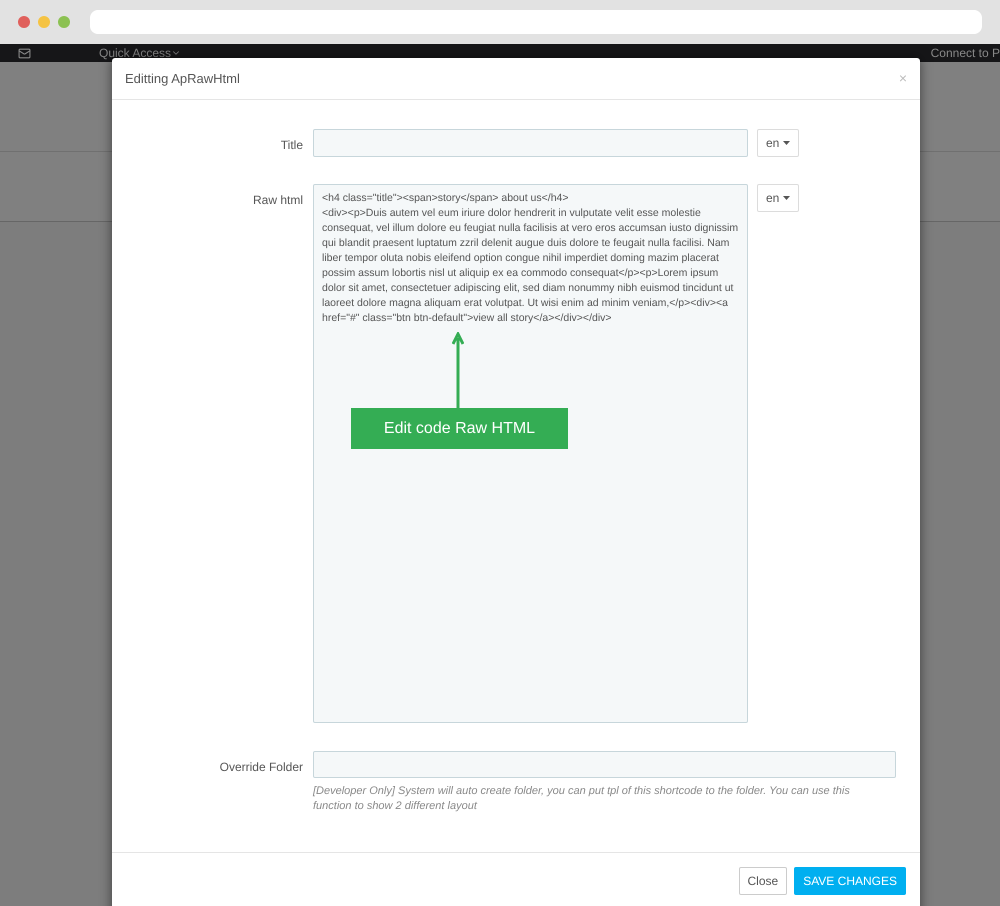  What do you see at coordinates (458, 370) in the screenshot?
I see `up-arrow-icon` at bounding box center [458, 370].